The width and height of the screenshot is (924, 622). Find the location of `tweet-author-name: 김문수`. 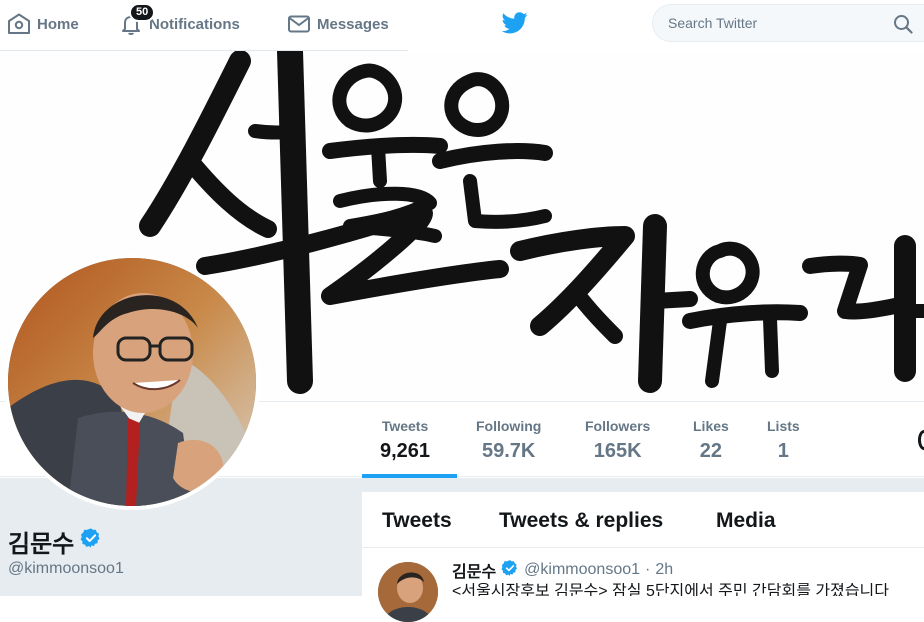

tweet-author-name: 김문수 is located at coordinates (474, 570).